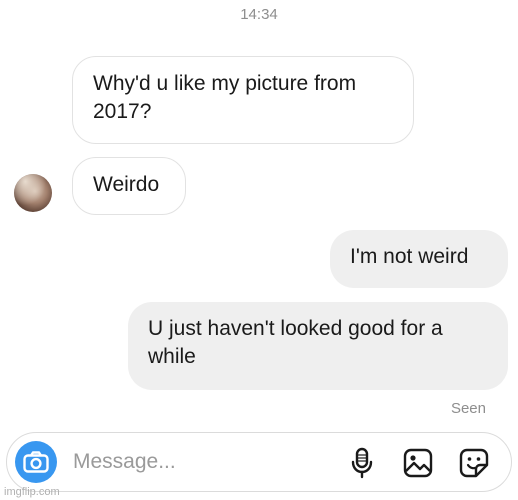 This screenshot has height=500, width=518. What do you see at coordinates (362, 463) in the screenshot?
I see `microphone-icon` at bounding box center [362, 463].